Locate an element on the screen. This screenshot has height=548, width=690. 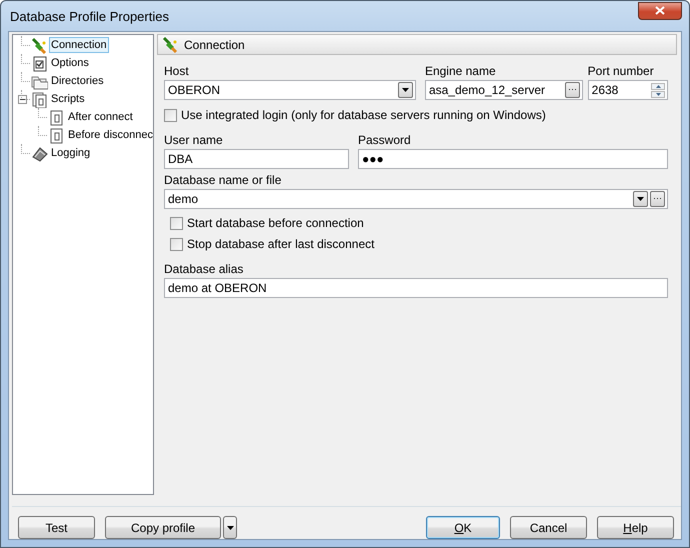
tree-item: Scripts is located at coordinates (68, 99).